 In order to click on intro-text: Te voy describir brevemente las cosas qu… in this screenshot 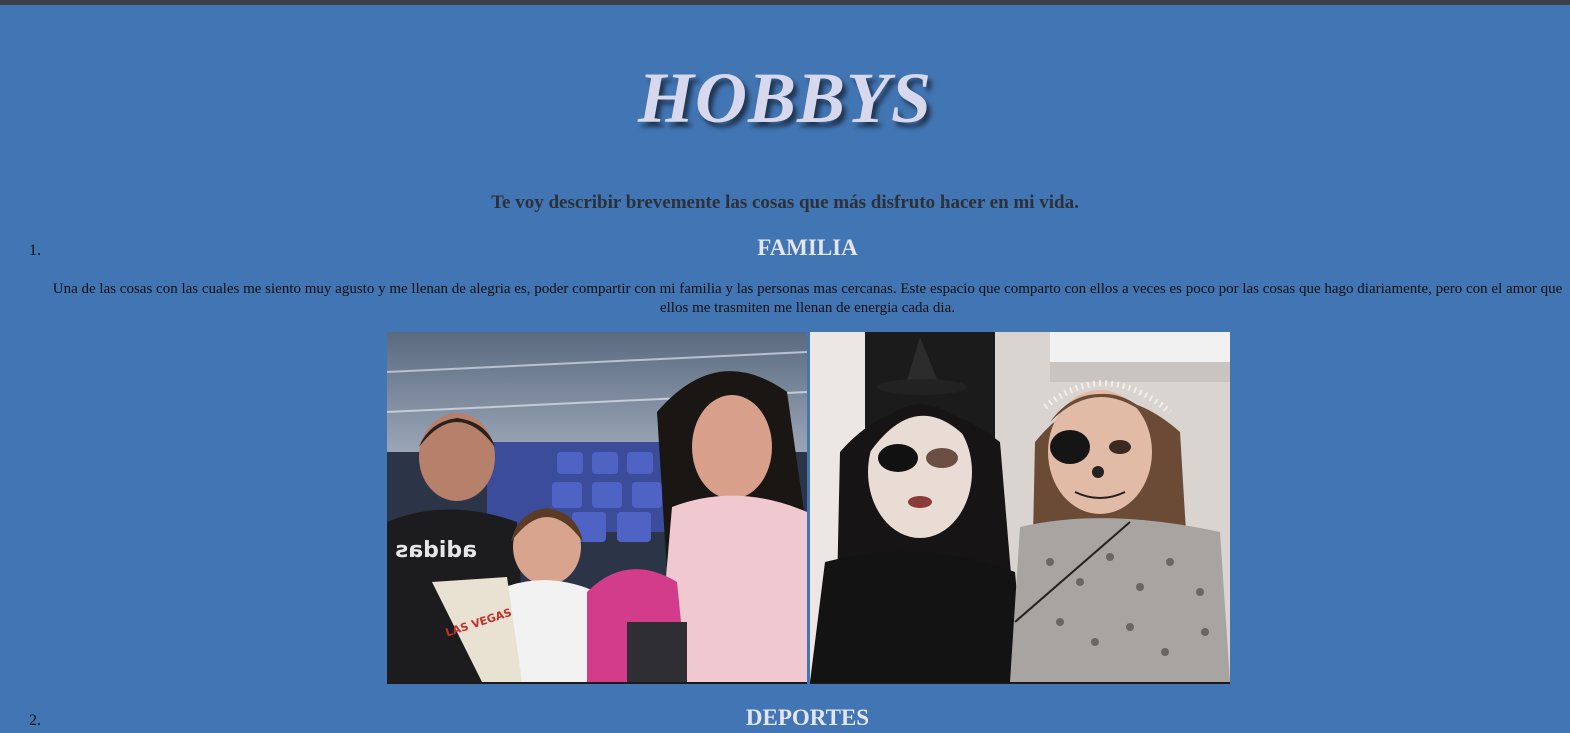, I will do `click(785, 202)`.